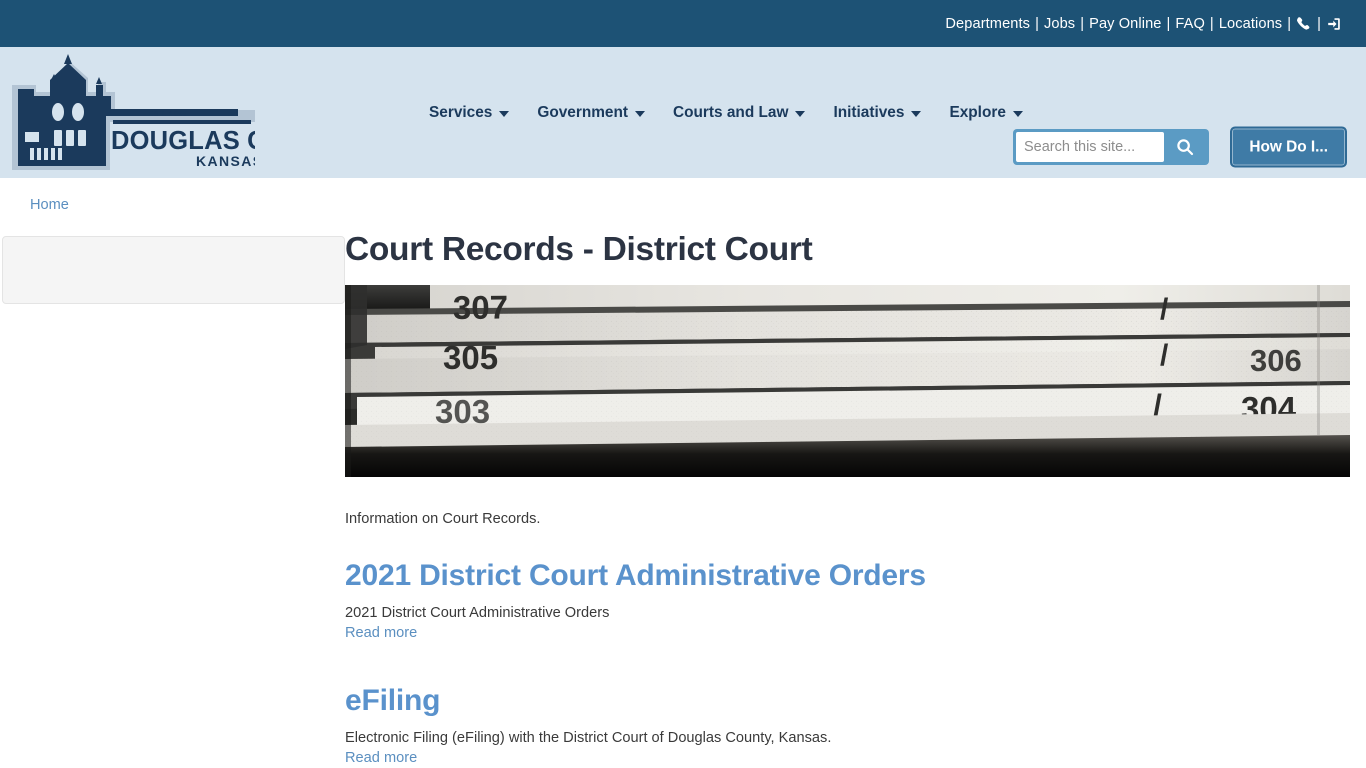  What do you see at coordinates (579, 249) in the screenshot?
I see `page-title: Court Records - District Court` at bounding box center [579, 249].